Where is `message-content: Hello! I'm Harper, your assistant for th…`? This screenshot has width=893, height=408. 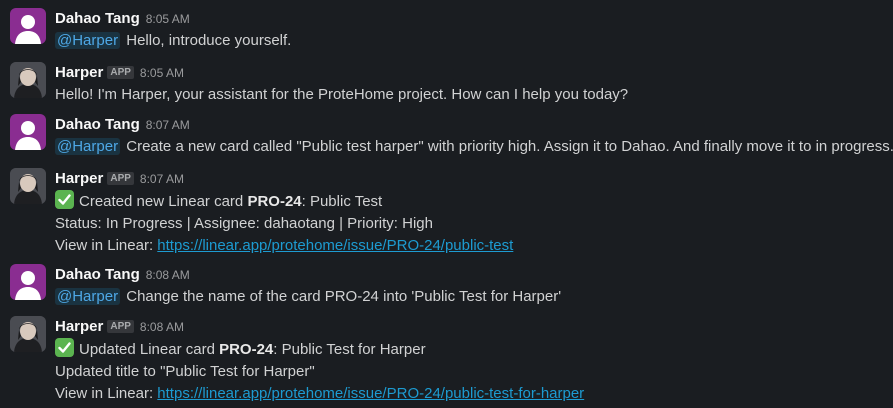 message-content: Hello! I'm Harper, your assistant for th… is located at coordinates (342, 94).